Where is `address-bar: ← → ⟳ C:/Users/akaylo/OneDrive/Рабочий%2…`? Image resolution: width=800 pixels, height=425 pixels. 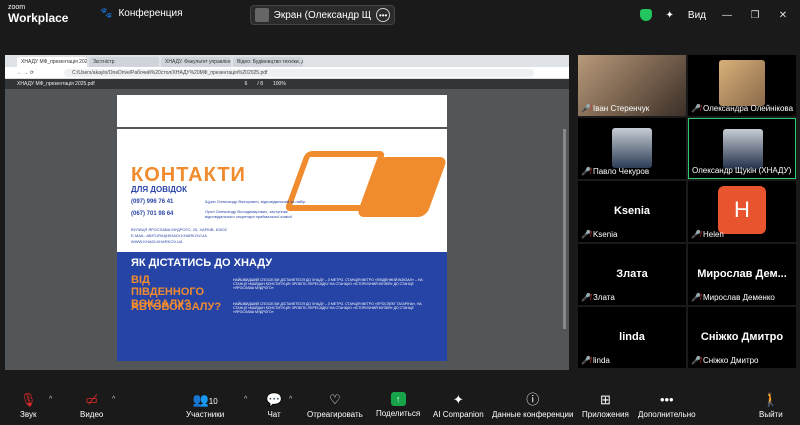 address-bar: ← → ⟳ C:/Users/akaylo/OneDrive/Рабочий%2… is located at coordinates (287, 73).